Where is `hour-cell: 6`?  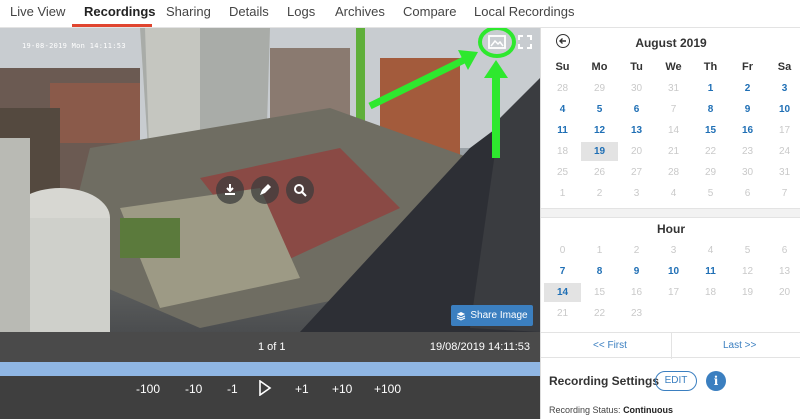
hour-cell: 6 is located at coordinates (784, 250).